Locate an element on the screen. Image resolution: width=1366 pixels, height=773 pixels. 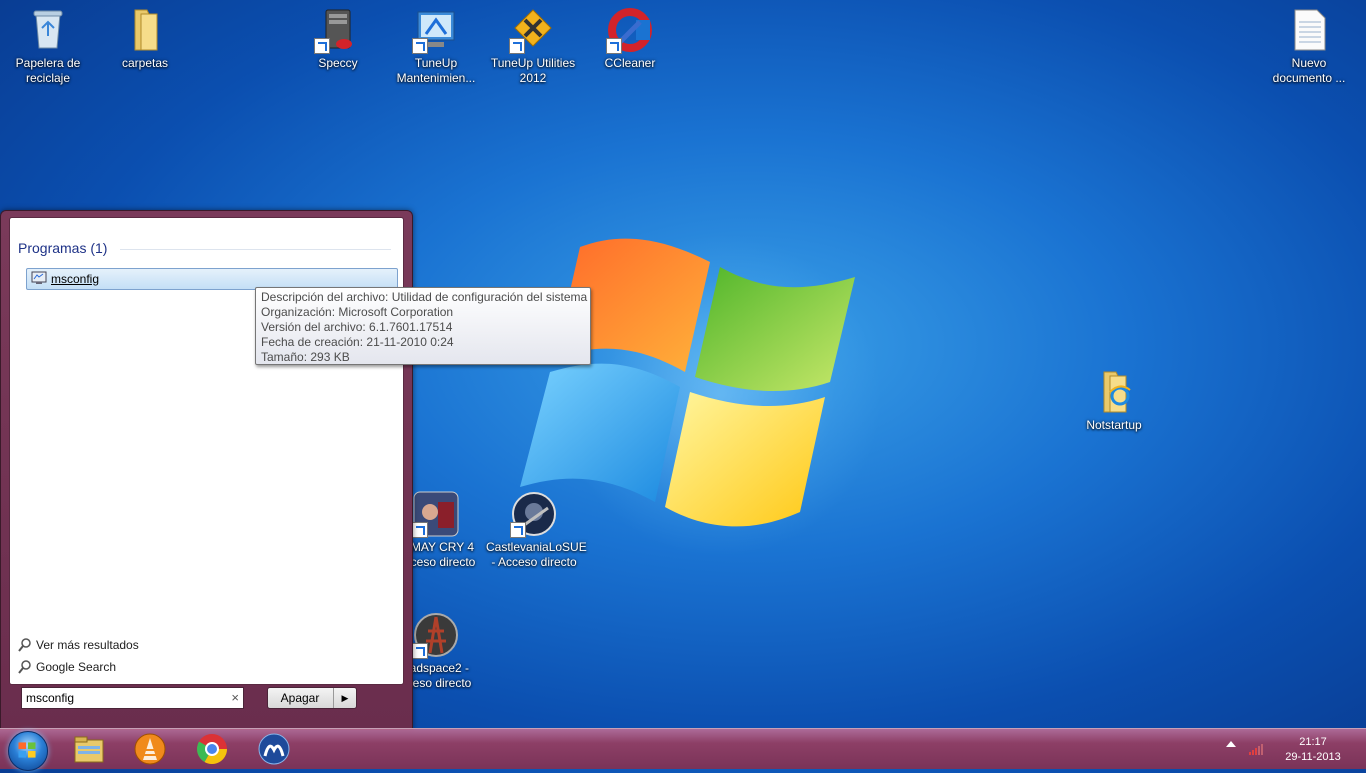
taskbar-chrome-button is located at coordinates (212, 749).